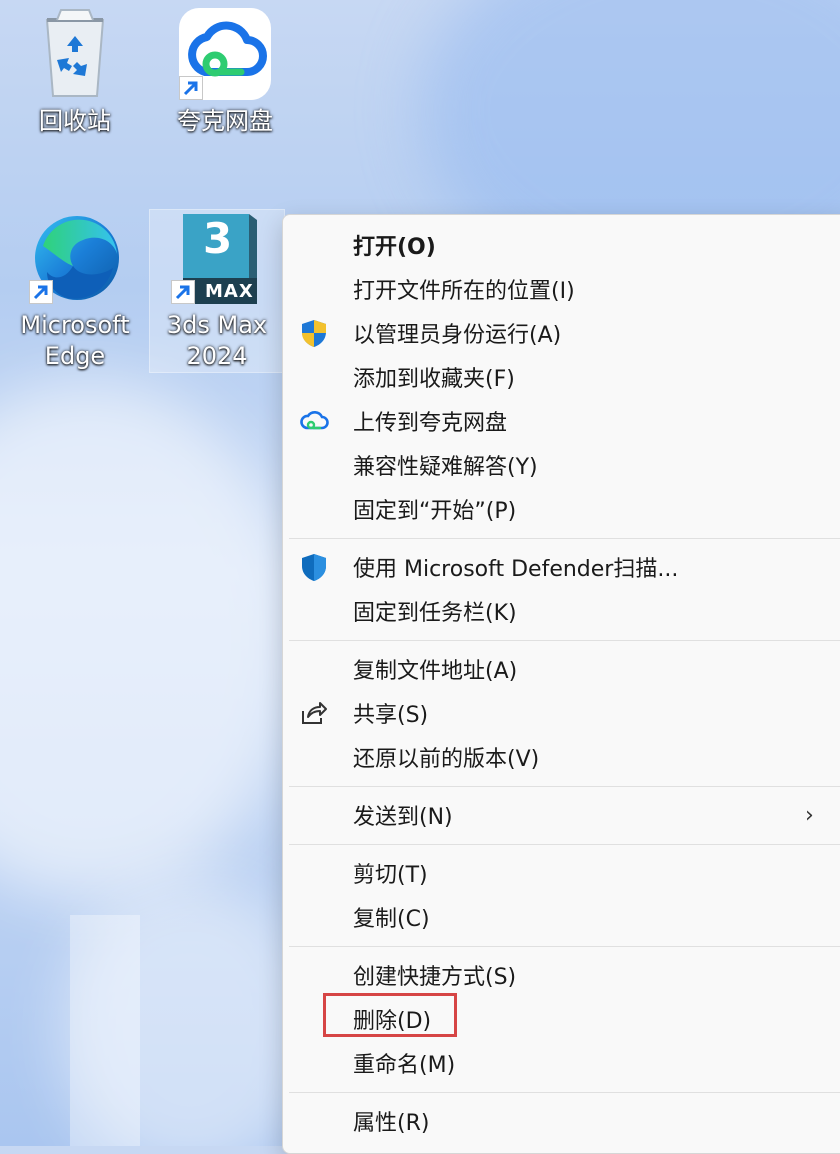  What do you see at coordinates (561, 421) in the screenshot?
I see `menu-item-upload-quark: 上传到夸克网盘` at bounding box center [561, 421].